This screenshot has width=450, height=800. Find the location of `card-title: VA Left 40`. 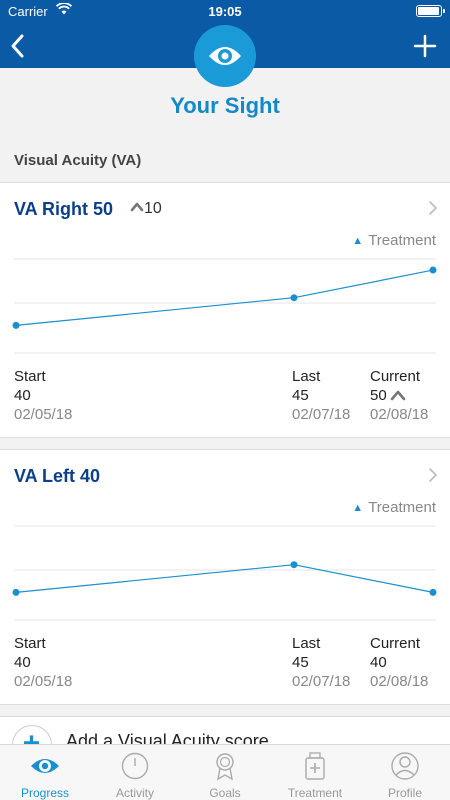

card-title: VA Left 40 is located at coordinates (57, 476).